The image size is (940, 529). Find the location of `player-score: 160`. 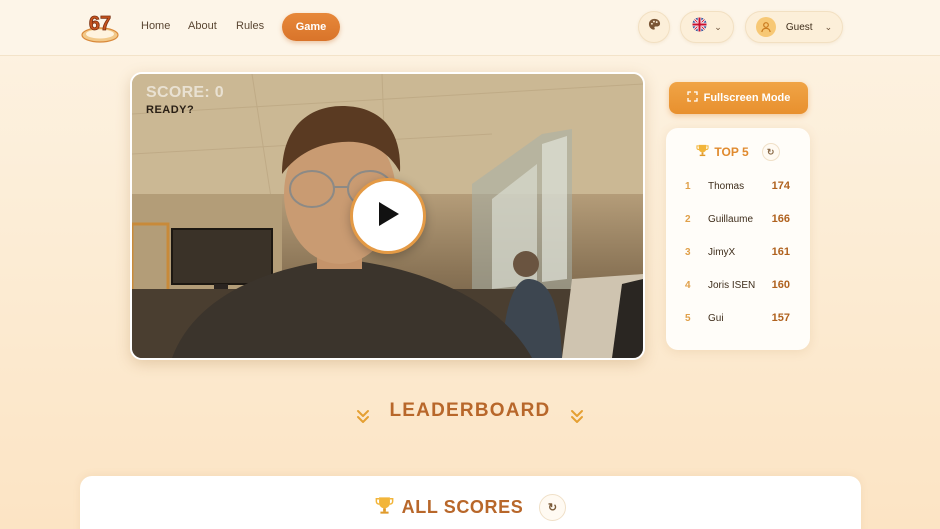

player-score: 160 is located at coordinates (780, 285).